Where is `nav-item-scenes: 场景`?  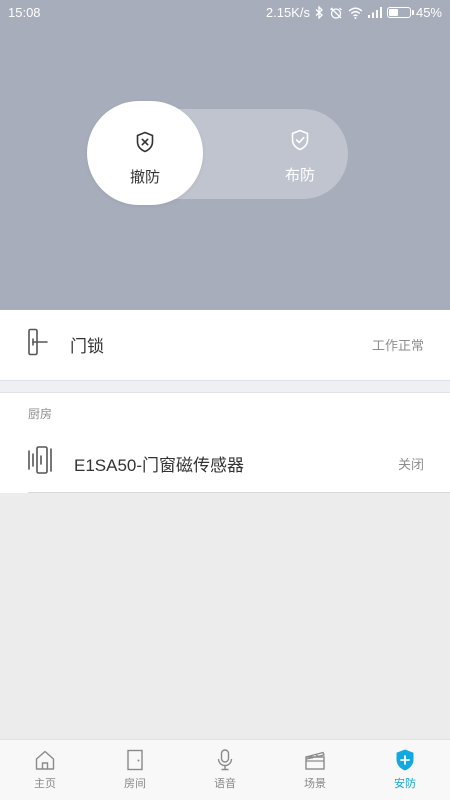
nav-item-scenes: 场景 is located at coordinates (315, 770).